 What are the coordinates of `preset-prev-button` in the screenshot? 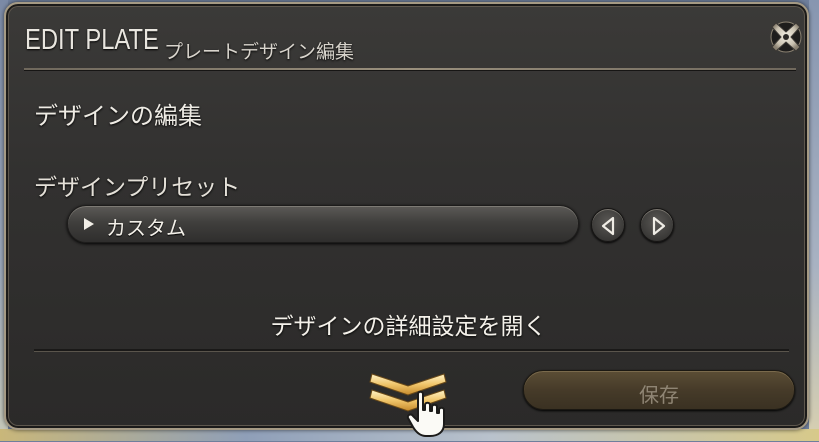 It's located at (608, 225).